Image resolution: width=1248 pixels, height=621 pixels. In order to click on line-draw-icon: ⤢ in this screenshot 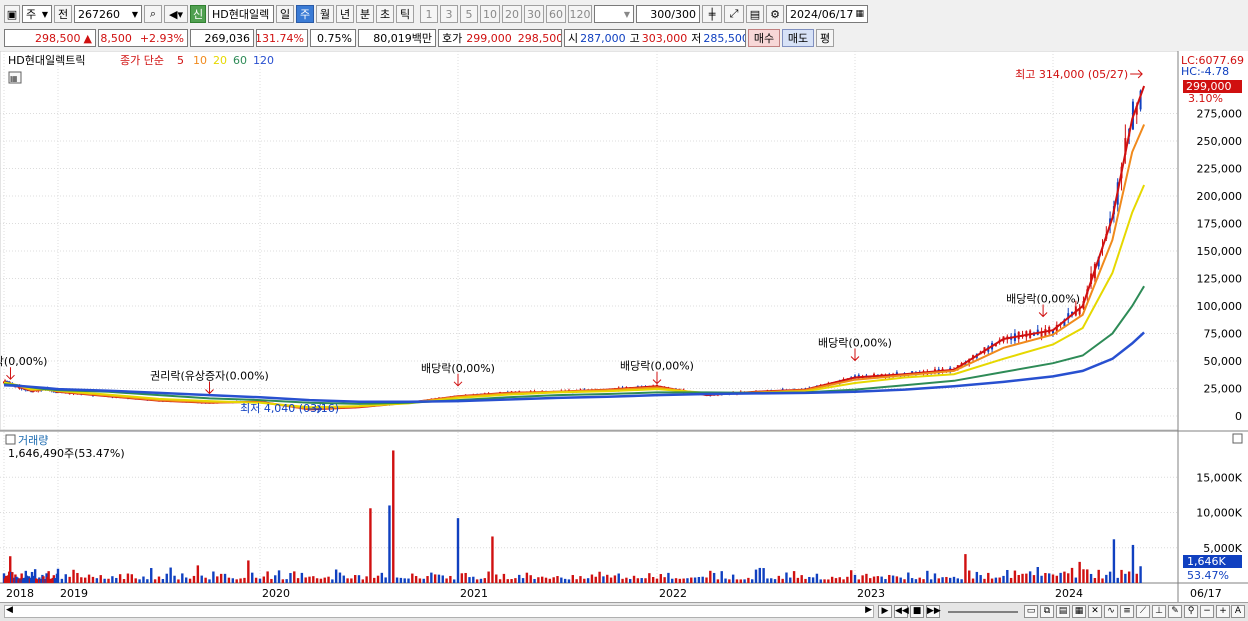, I will do `click(734, 14)`.